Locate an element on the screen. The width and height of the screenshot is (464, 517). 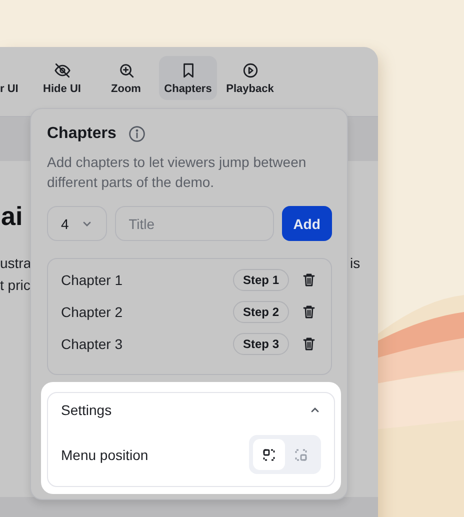
step-tag: Step 1 is located at coordinates (260, 280).